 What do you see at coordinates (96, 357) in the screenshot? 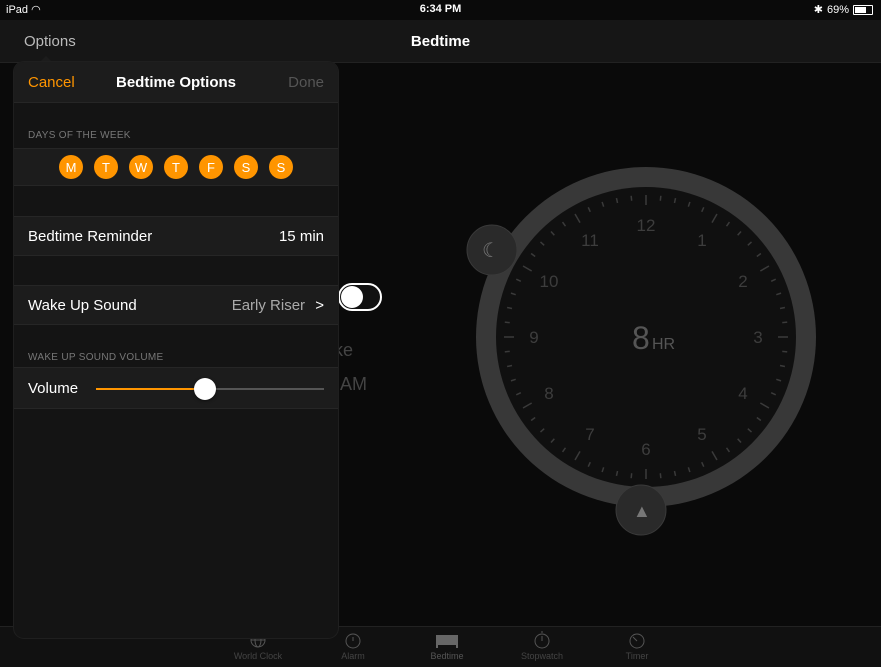
I see `volume-section-label: WAKE UP SOUND VOLUME` at bounding box center [96, 357].